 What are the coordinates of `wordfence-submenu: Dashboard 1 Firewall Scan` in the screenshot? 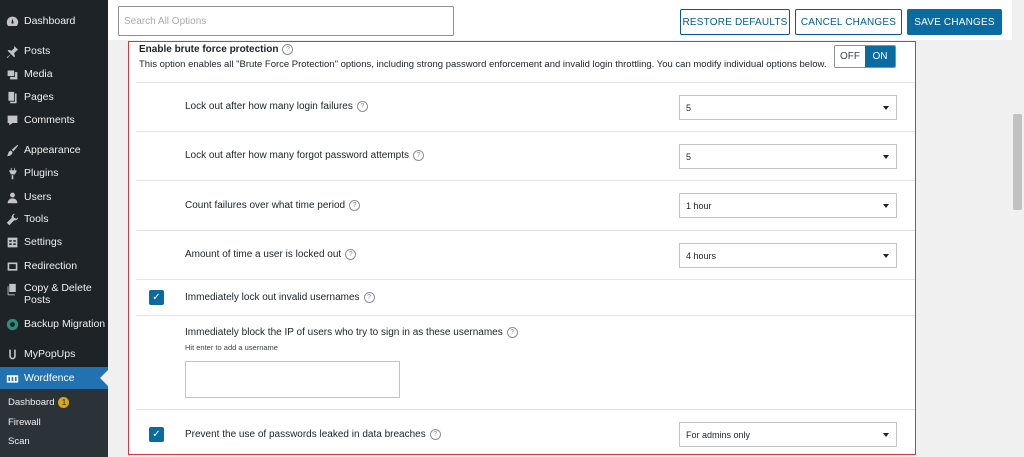 It's located at (54, 423).